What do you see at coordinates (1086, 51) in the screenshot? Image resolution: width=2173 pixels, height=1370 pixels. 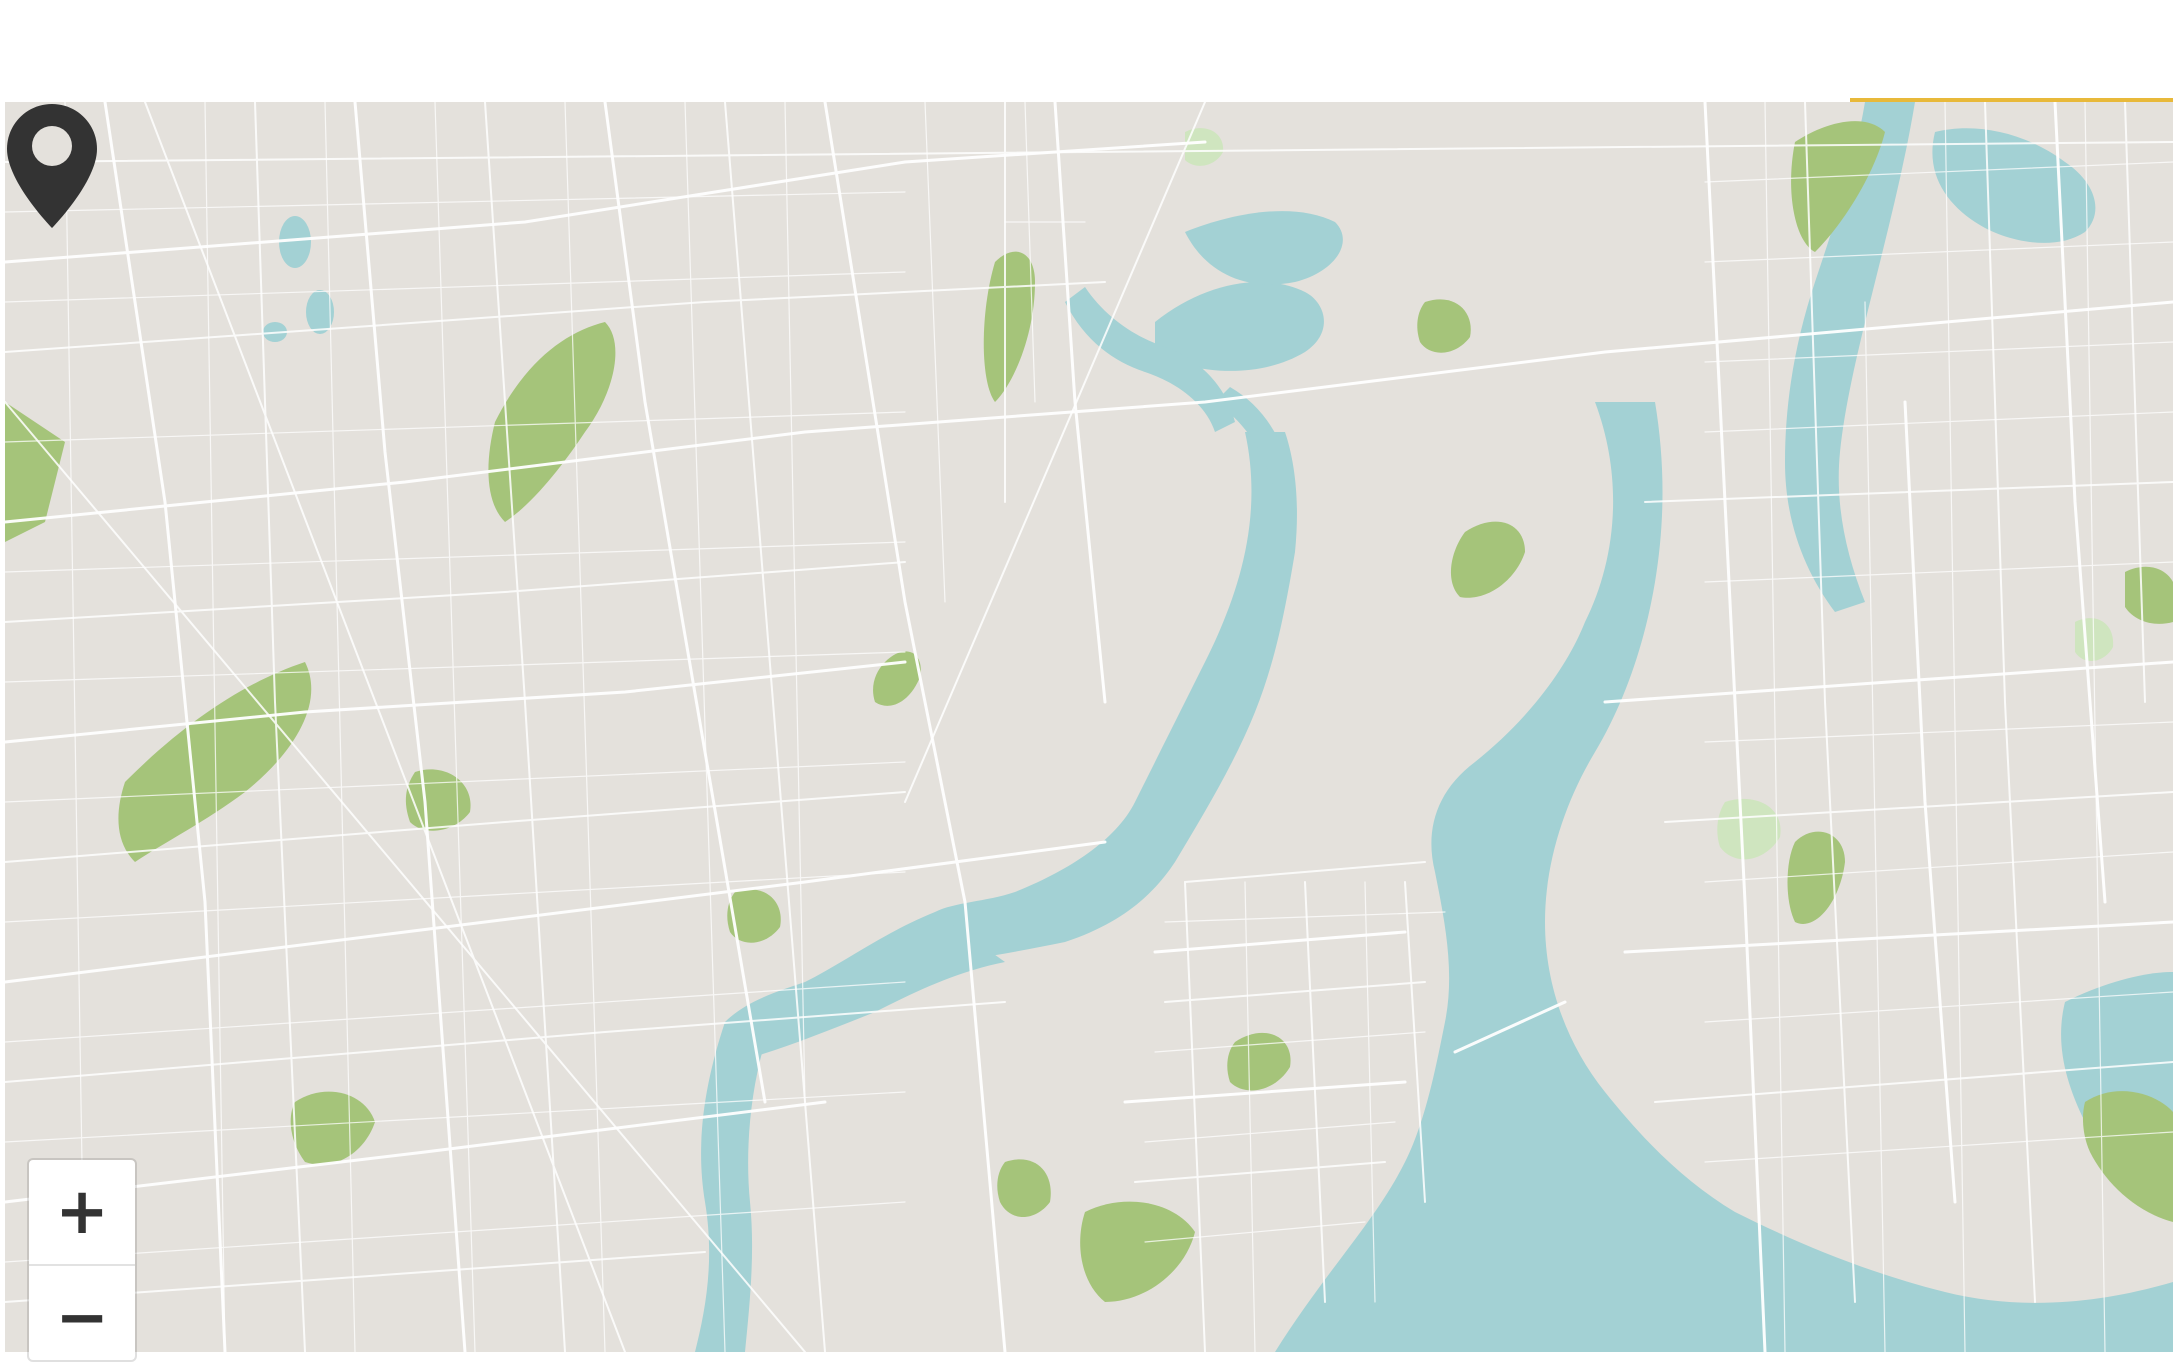 I see `header-band` at bounding box center [1086, 51].